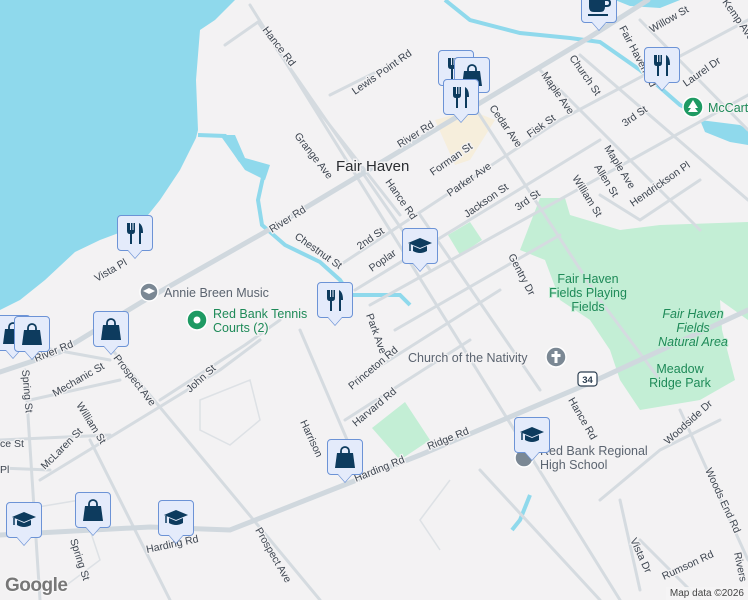  What do you see at coordinates (734, 21) in the screenshot?
I see `street-label: Kemp Ave` at bounding box center [734, 21].